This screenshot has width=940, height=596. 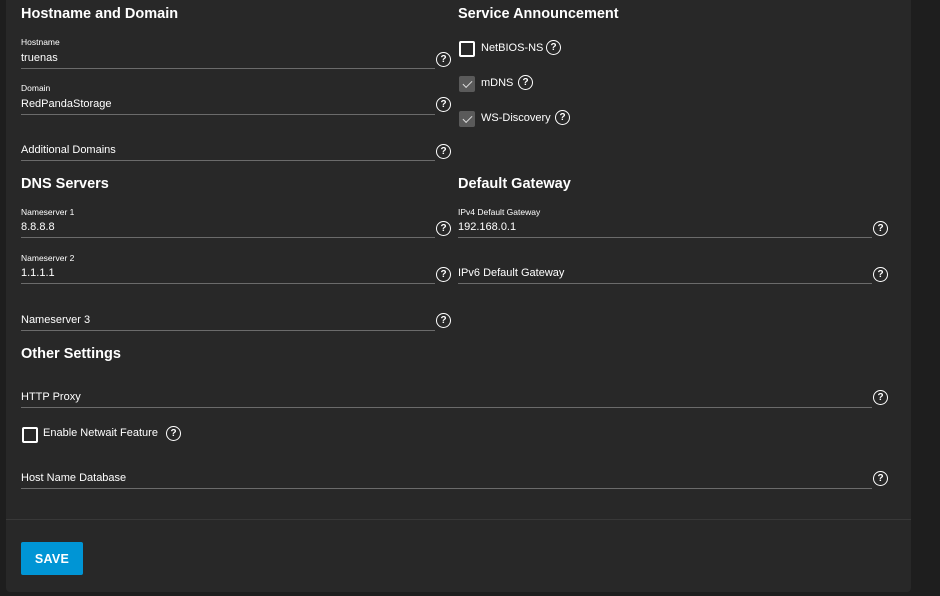 I want to click on section-title-other-settings: Other Settings, so click(x=71, y=354).